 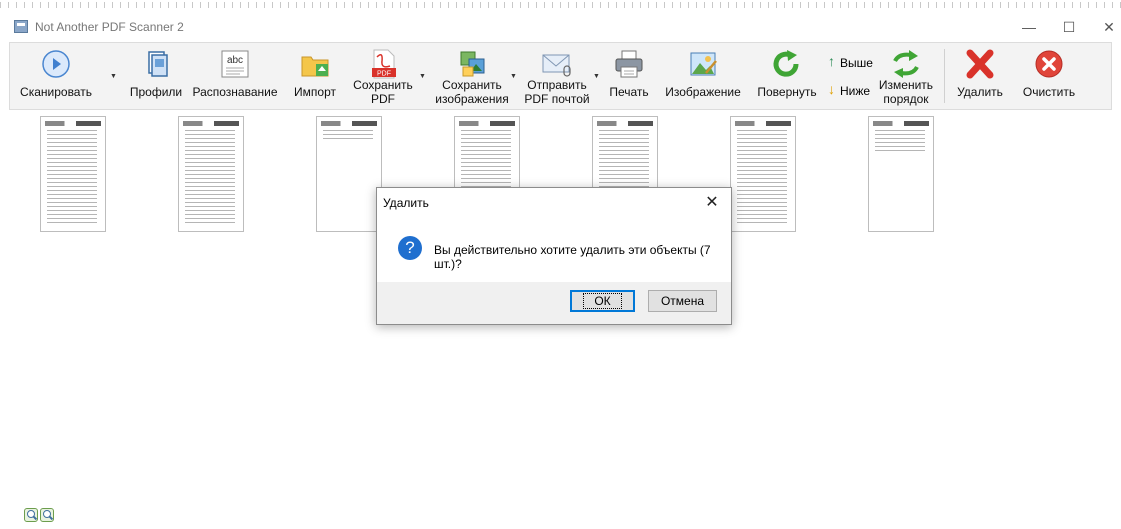 What do you see at coordinates (944, 76) in the screenshot?
I see `toolbar-separator` at bounding box center [944, 76].